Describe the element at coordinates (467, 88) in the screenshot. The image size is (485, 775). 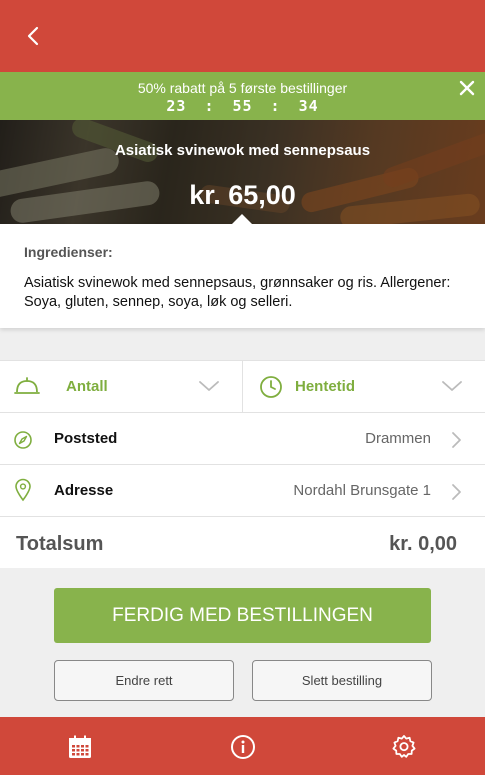
I see `close-icon` at that location.